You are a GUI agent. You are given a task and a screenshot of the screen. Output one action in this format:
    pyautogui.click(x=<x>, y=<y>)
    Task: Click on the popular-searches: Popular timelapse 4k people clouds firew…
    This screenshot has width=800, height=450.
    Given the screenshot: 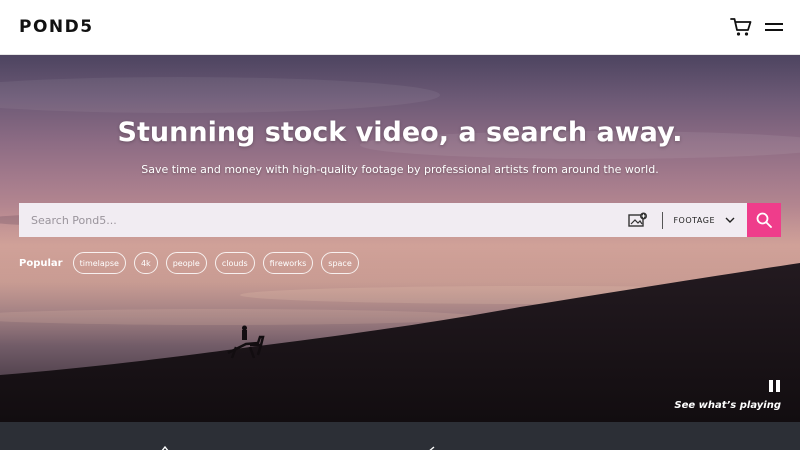 What is the action you would take?
    pyautogui.click(x=193, y=263)
    